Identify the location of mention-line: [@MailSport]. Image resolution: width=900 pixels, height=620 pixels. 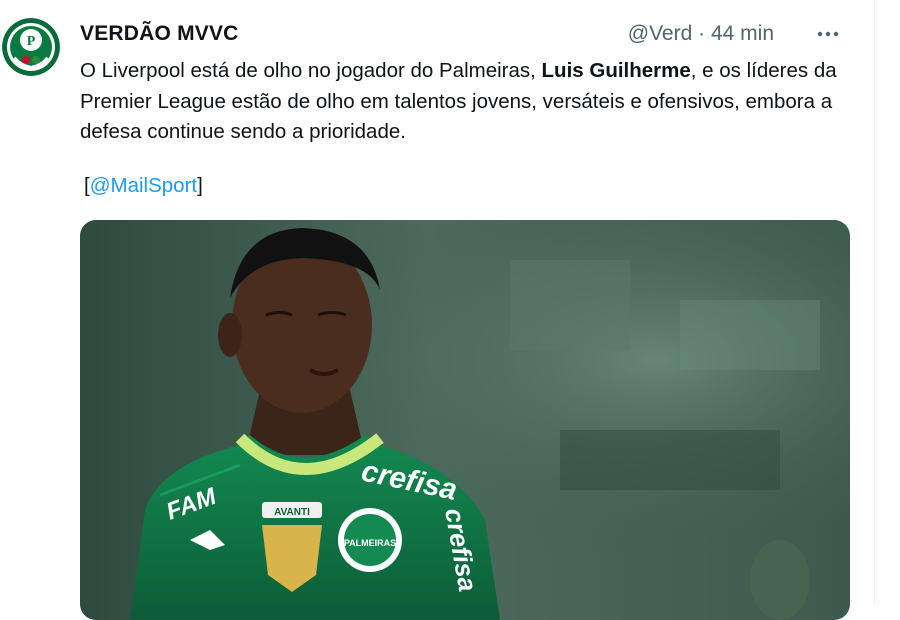
(143, 186).